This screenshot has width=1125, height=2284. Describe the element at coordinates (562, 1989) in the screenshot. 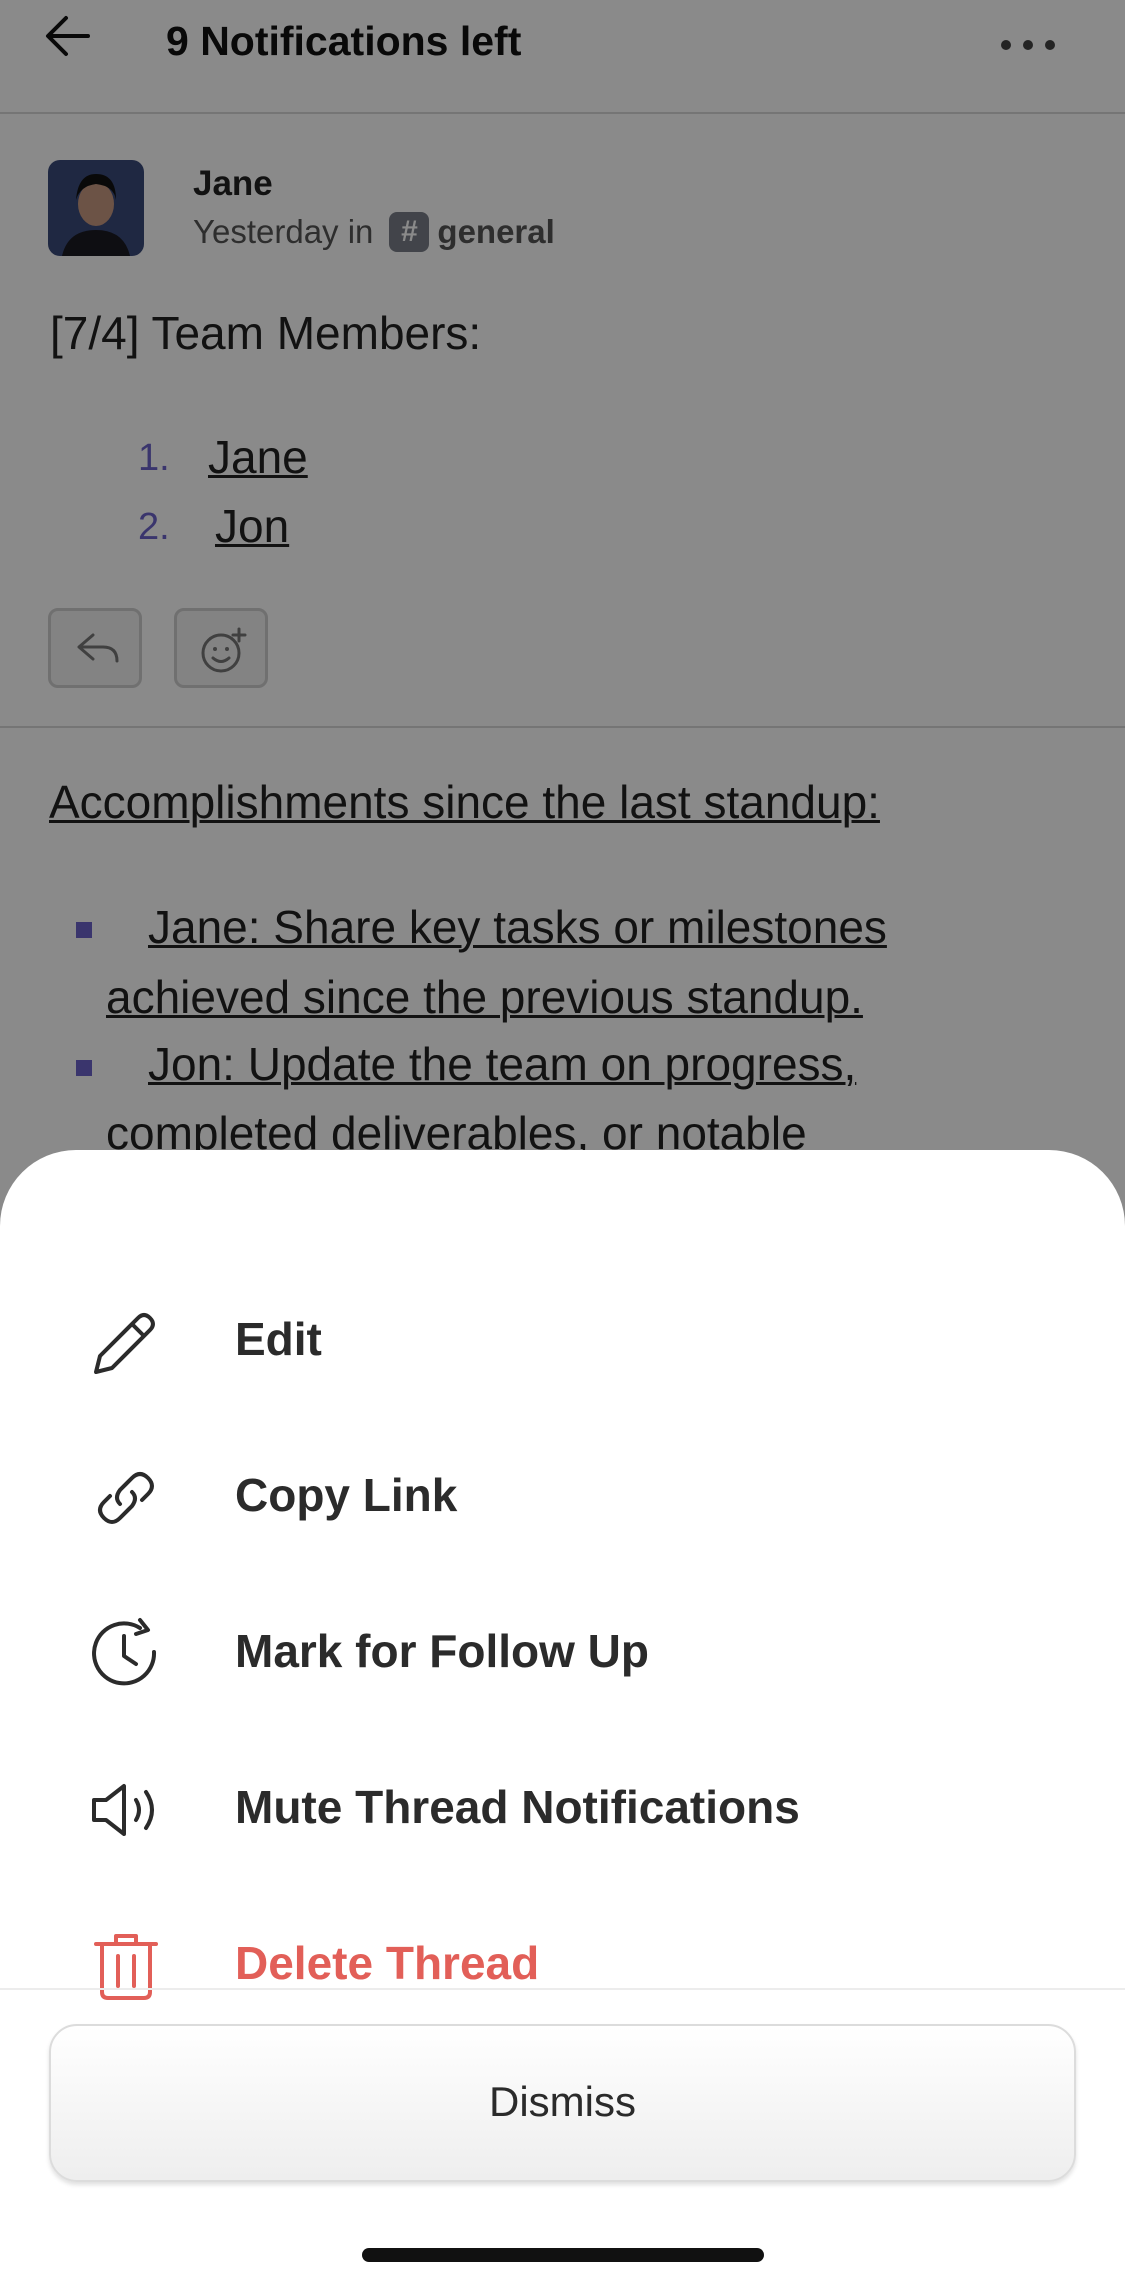

I see `divider` at that location.